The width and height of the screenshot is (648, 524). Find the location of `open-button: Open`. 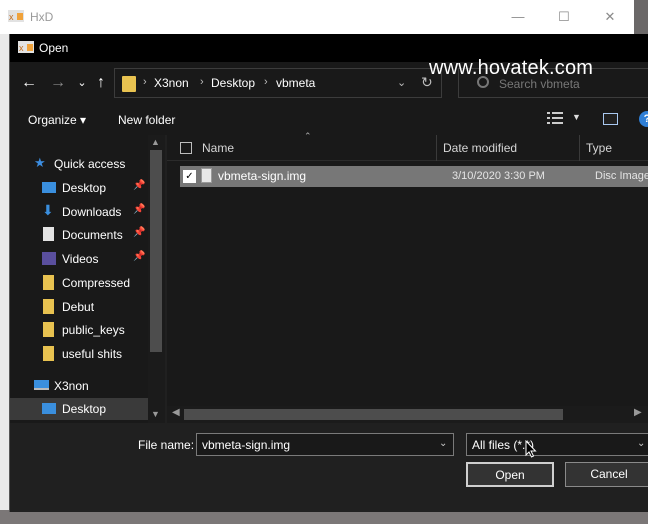

open-button: Open is located at coordinates (510, 474).